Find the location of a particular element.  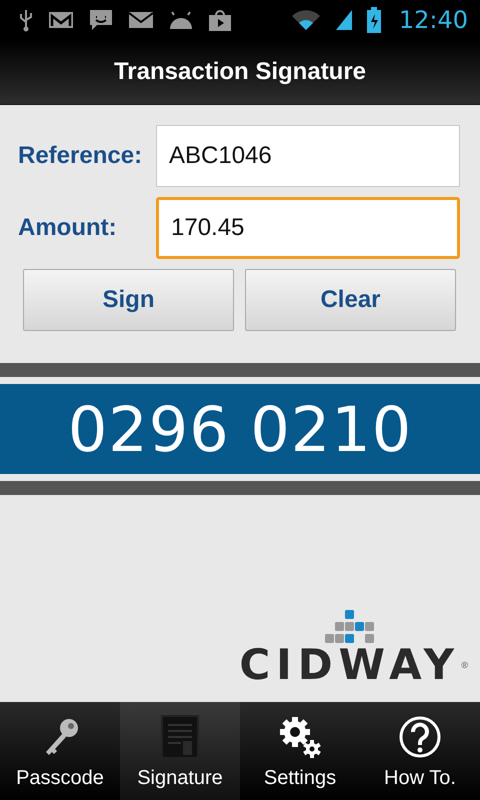

clear-button: Clear is located at coordinates (350, 300).